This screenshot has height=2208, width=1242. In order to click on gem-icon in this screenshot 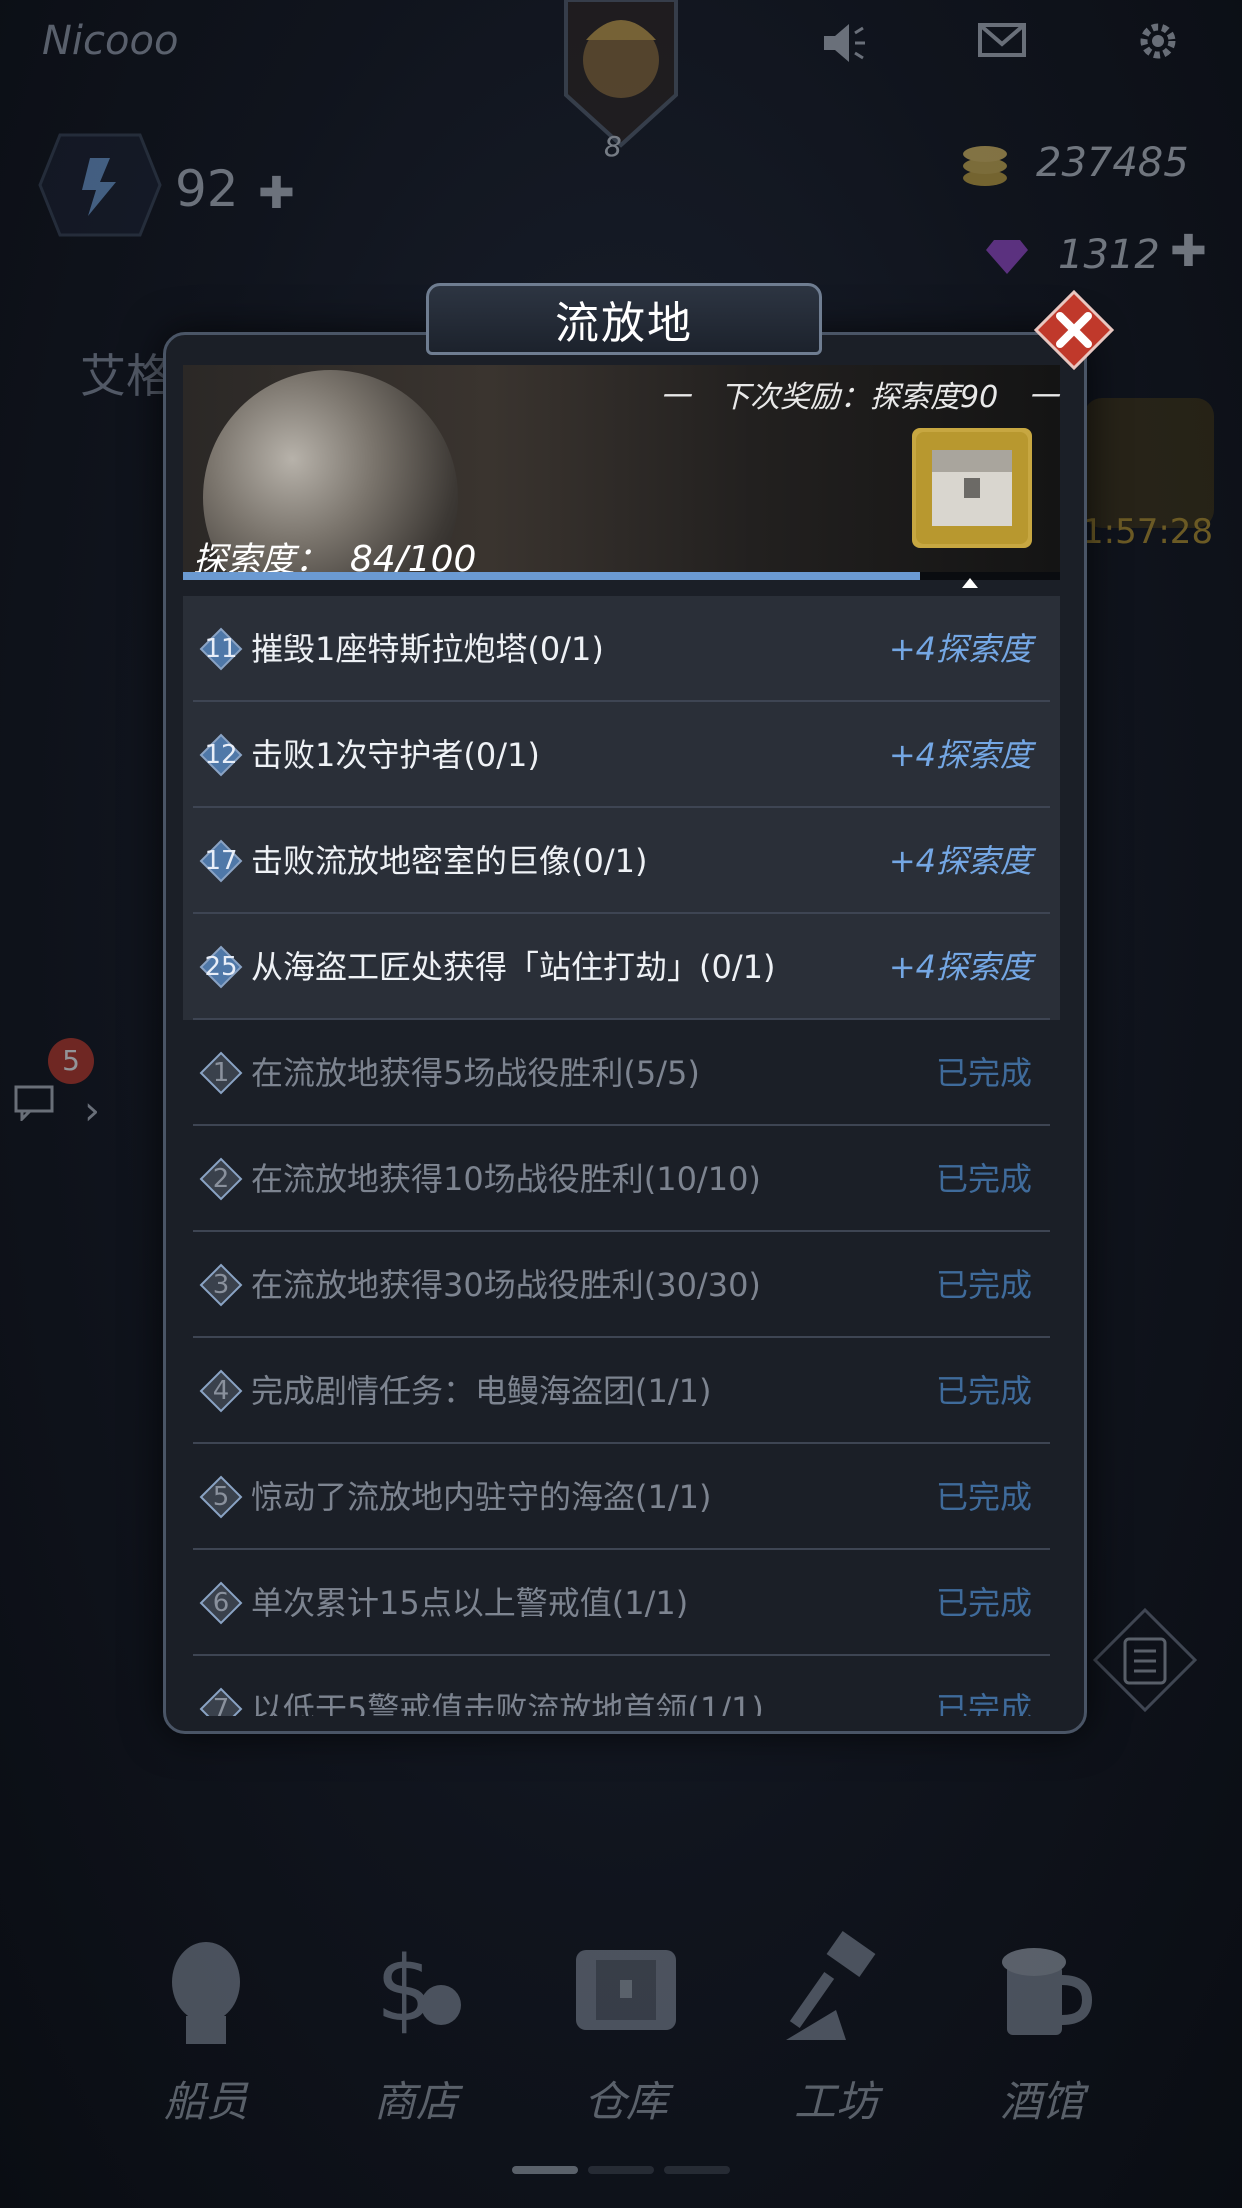, I will do `click(1007, 255)`.